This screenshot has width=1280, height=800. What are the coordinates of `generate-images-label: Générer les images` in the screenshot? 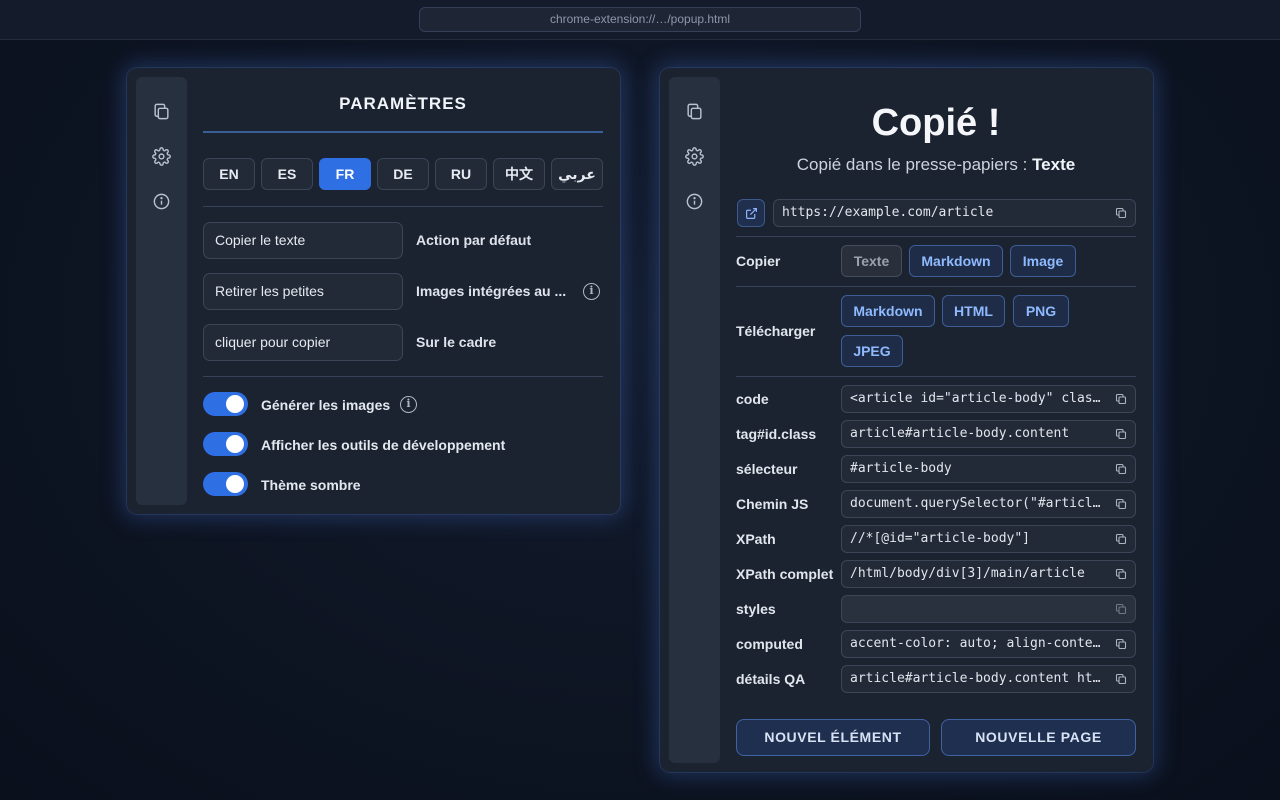 It's located at (326, 405).